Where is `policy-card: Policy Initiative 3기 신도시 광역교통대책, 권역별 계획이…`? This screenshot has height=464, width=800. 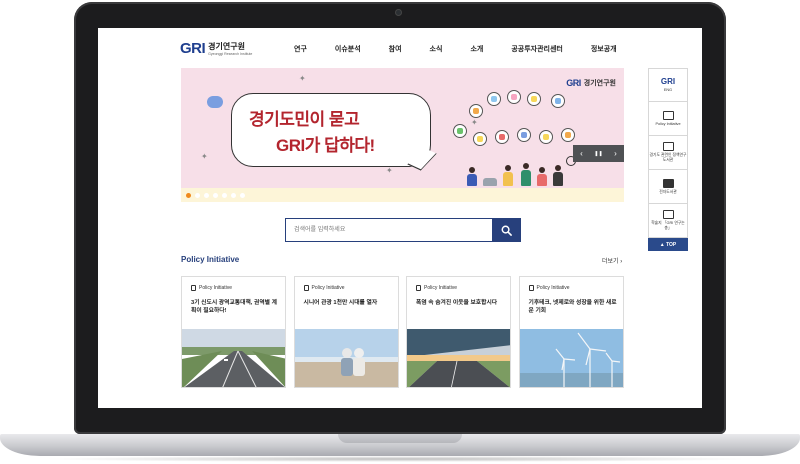
policy-card: Policy Initiative 3기 신도시 광역교통대책, 권역별 계획이… is located at coordinates (233, 332).